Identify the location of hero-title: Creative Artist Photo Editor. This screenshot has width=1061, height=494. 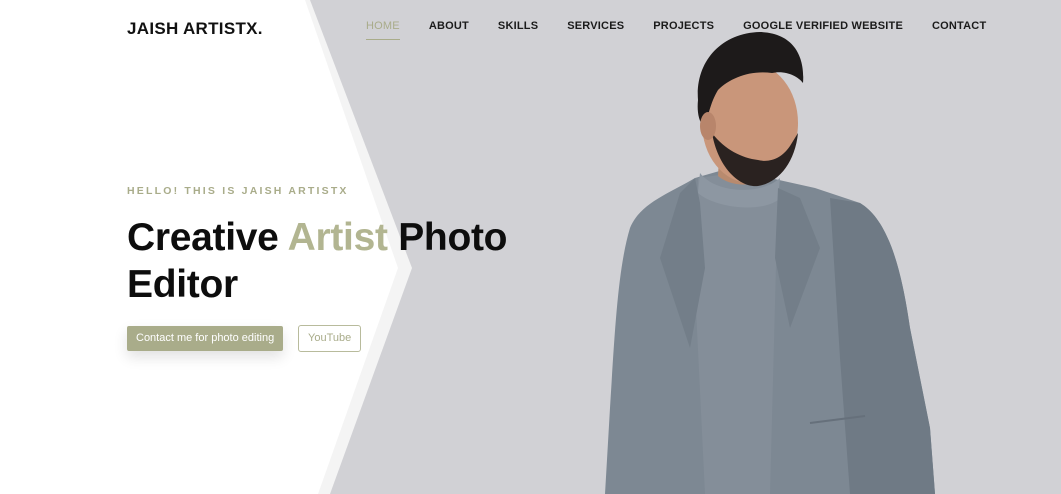
(362, 261).